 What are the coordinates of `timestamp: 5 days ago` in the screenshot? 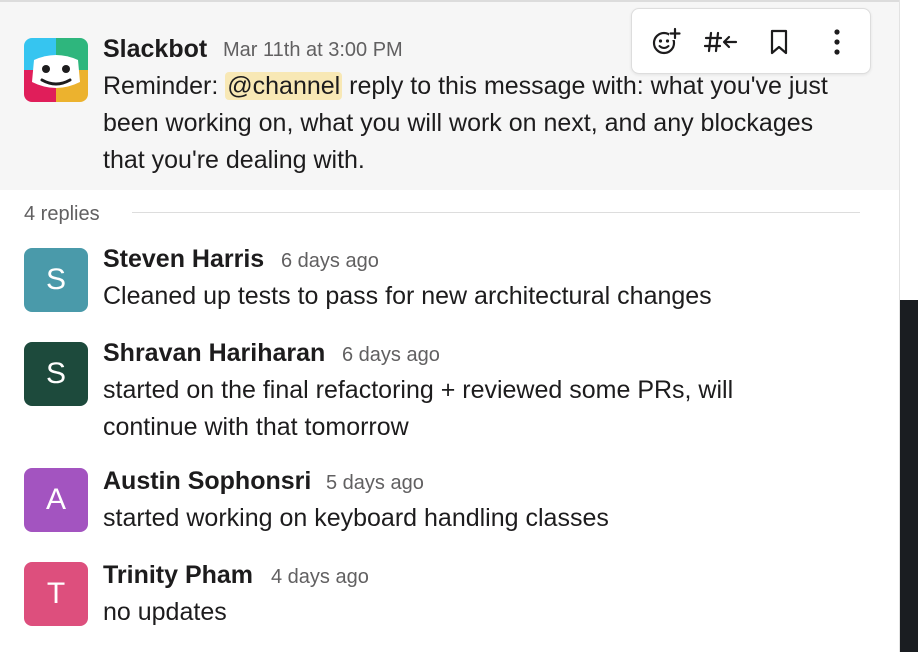 It's located at (375, 483).